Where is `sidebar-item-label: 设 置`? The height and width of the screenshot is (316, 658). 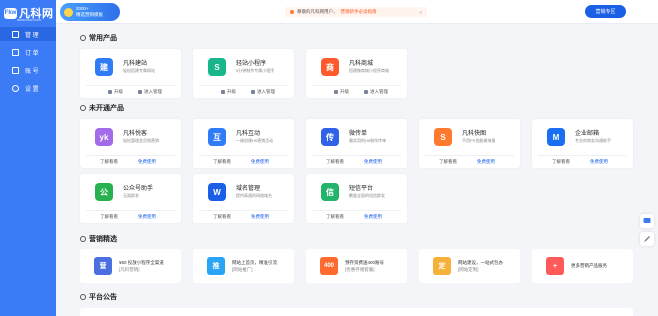
sidebar-item-label: 设 置 is located at coordinates (32, 89).